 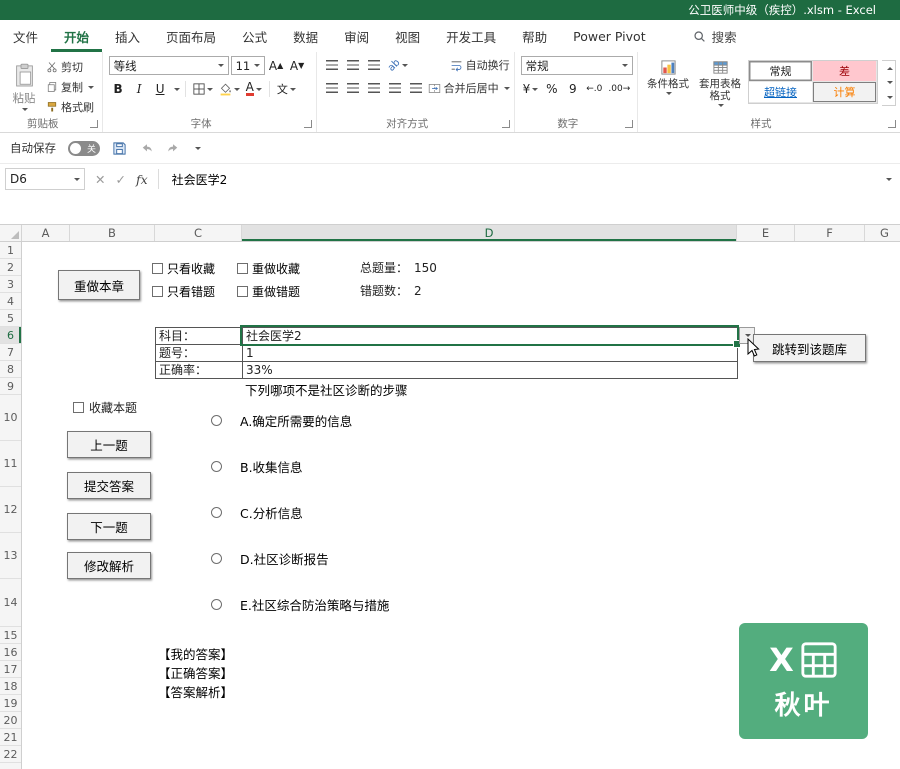 What do you see at coordinates (160, 89) in the screenshot?
I see `underline-button: U` at bounding box center [160, 89].